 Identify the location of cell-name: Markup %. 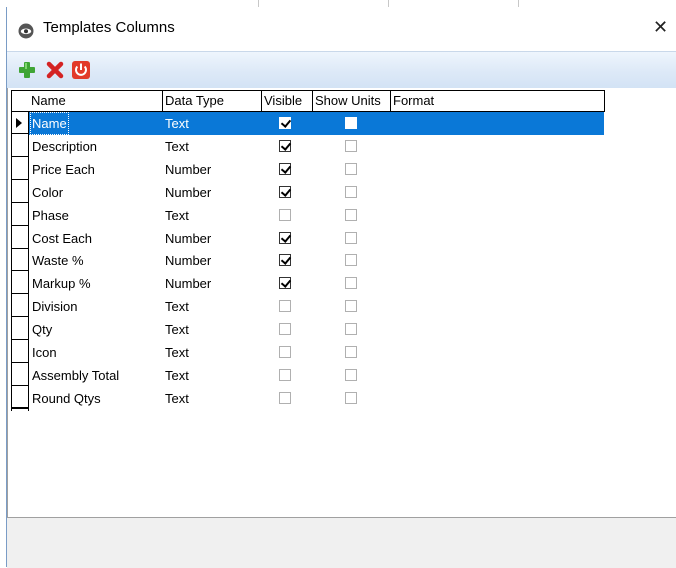
(61, 283).